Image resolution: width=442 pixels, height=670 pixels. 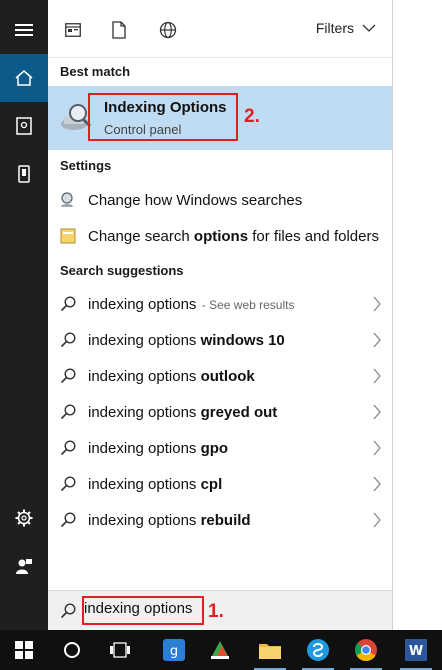 What do you see at coordinates (270, 650) in the screenshot?
I see `file-explorer-icon` at bounding box center [270, 650].